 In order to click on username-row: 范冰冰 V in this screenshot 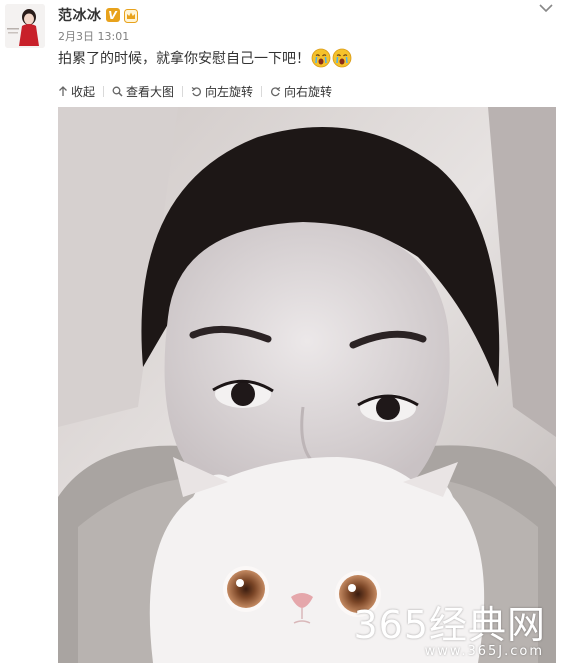, I will do `click(98, 15)`.